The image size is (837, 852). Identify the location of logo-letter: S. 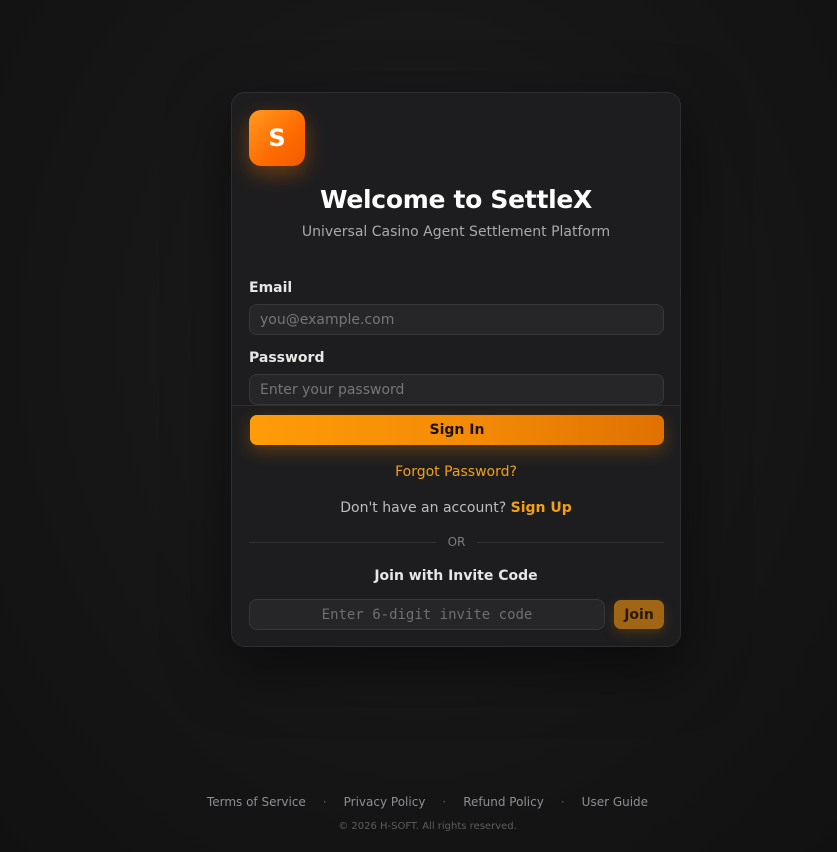
(277, 138).